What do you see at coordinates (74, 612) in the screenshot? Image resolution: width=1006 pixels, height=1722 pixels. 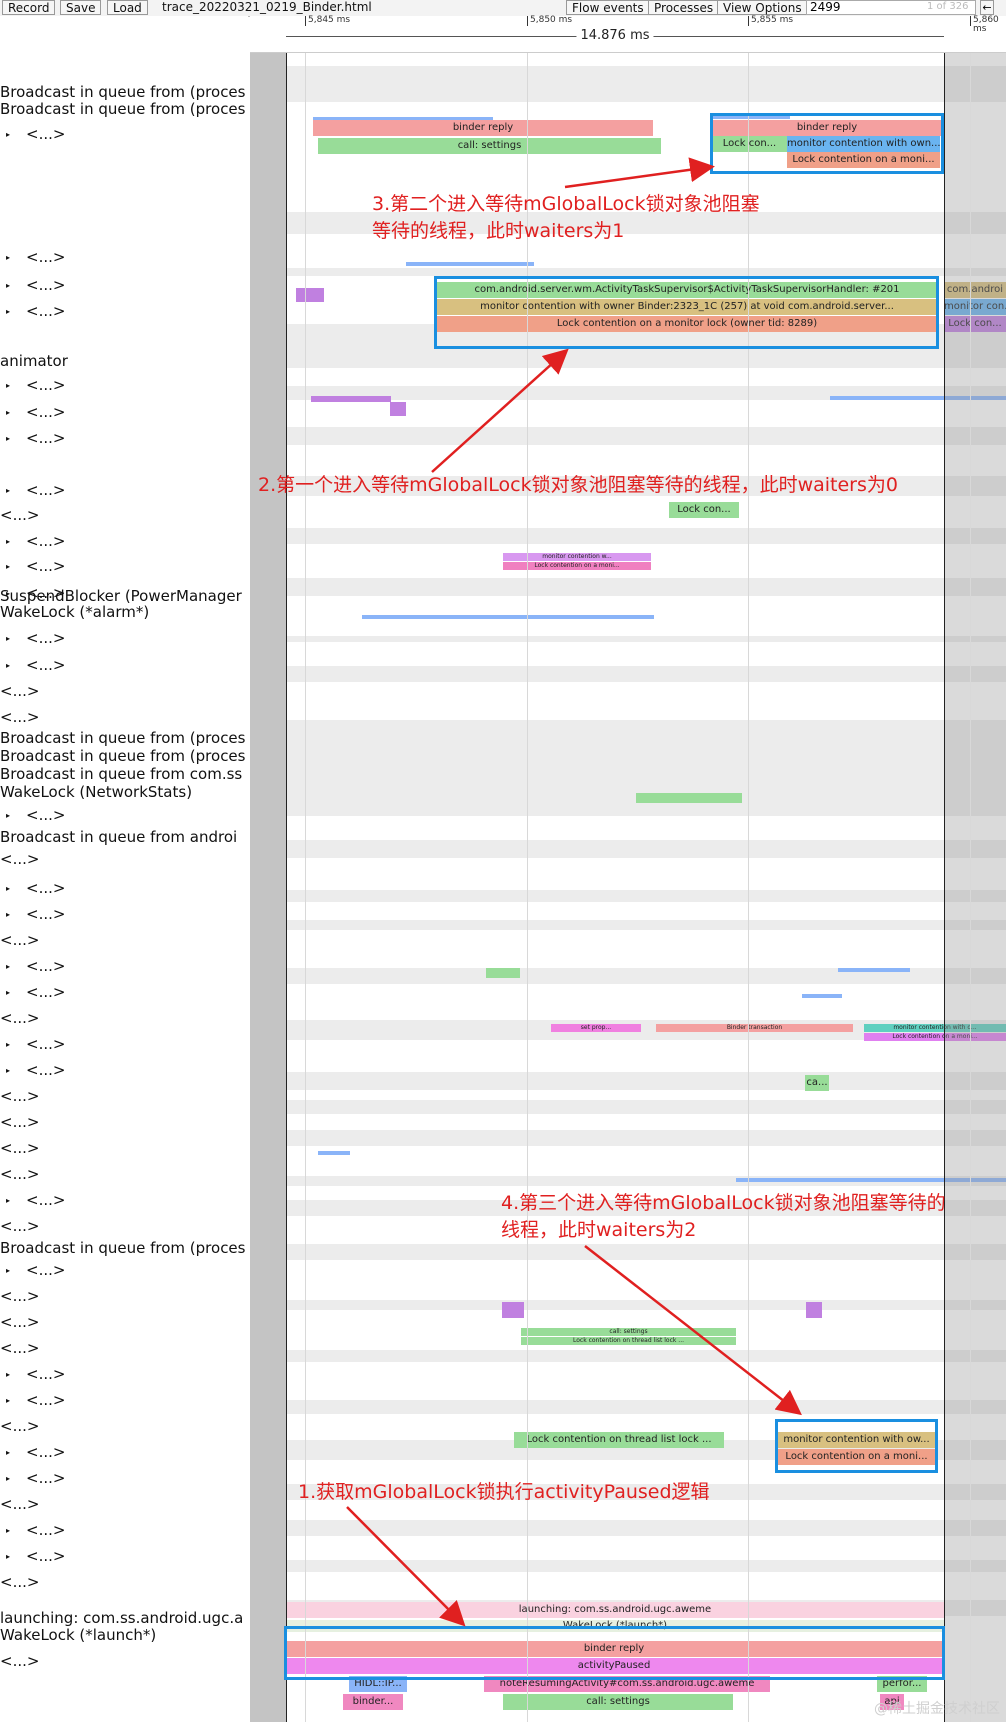 I see `track-label: WakeLock (*alarm*)` at bounding box center [74, 612].